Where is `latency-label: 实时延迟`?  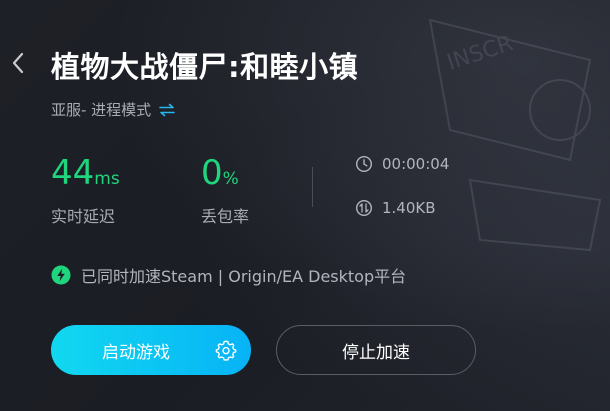
latency-label: 实时延迟 is located at coordinates (83, 216).